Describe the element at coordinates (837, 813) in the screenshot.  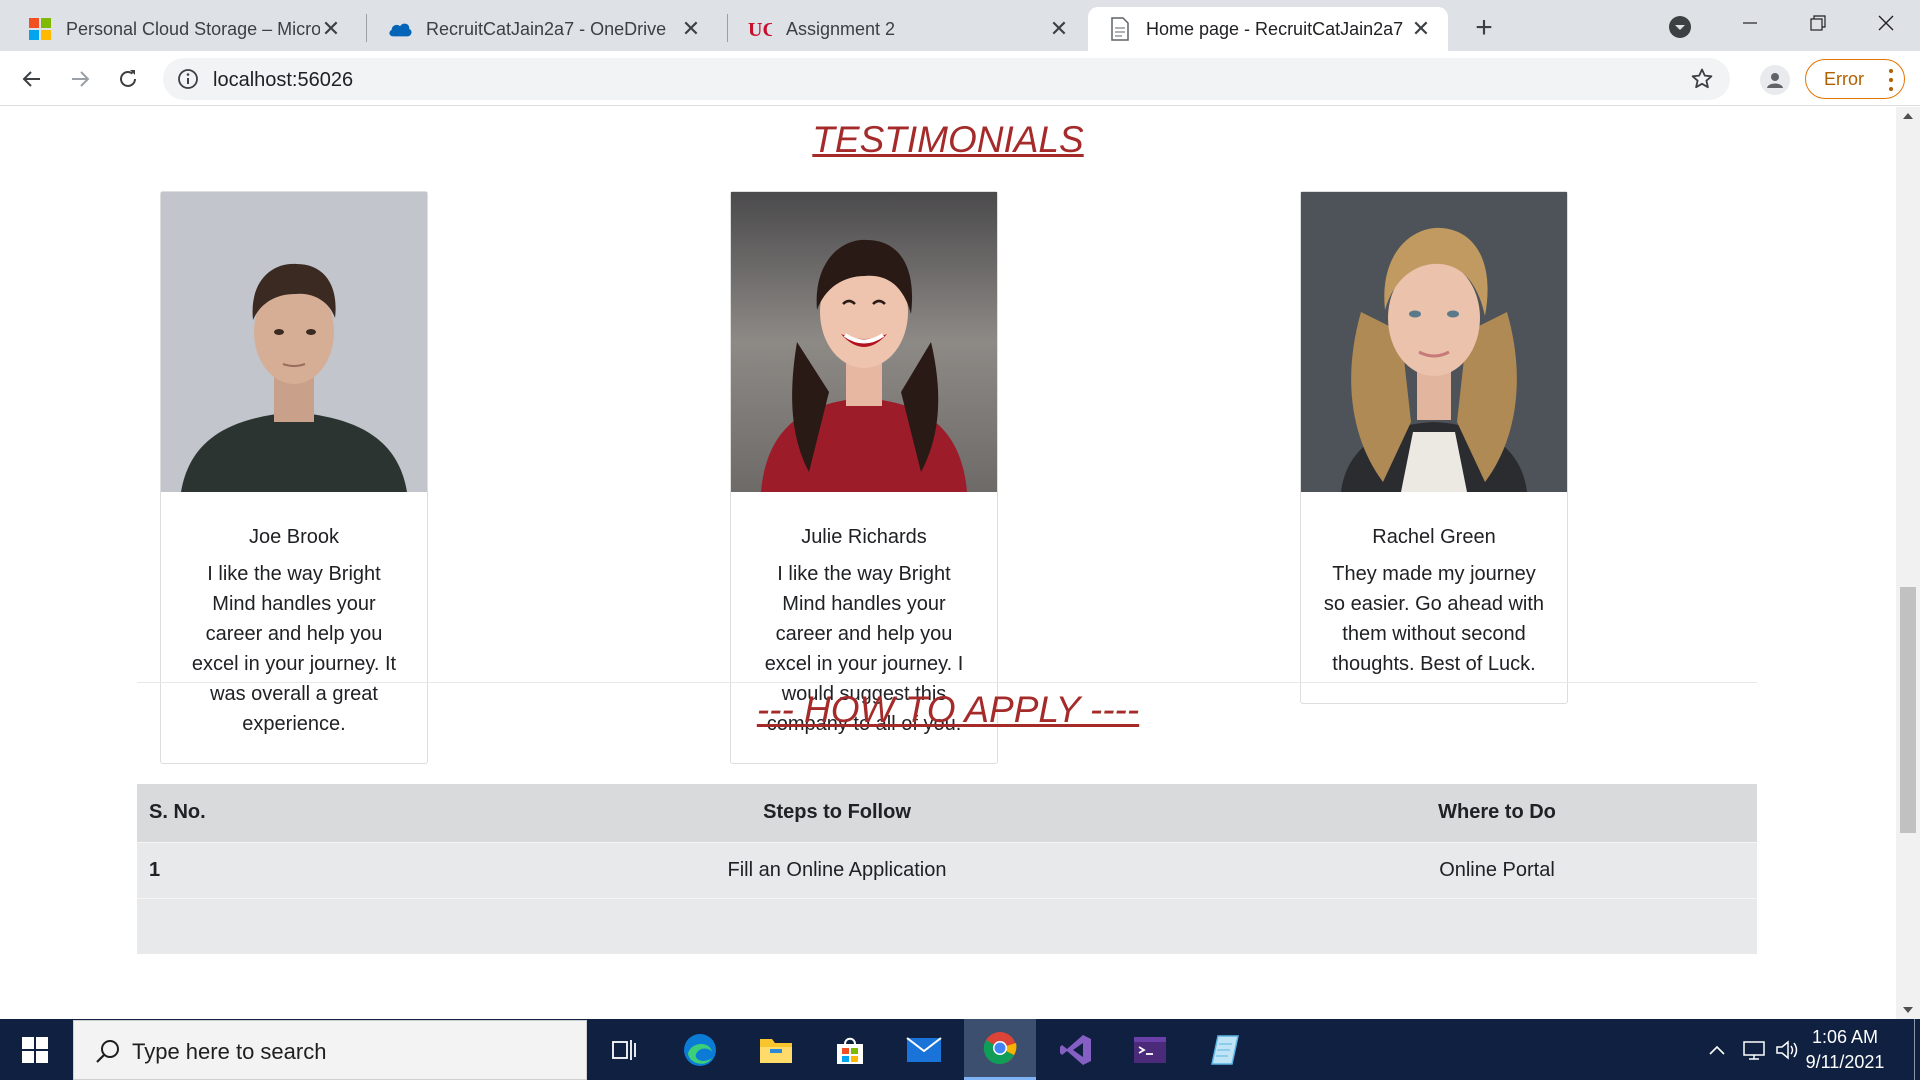
I see `column-header-steps: Steps to Follow` at that location.